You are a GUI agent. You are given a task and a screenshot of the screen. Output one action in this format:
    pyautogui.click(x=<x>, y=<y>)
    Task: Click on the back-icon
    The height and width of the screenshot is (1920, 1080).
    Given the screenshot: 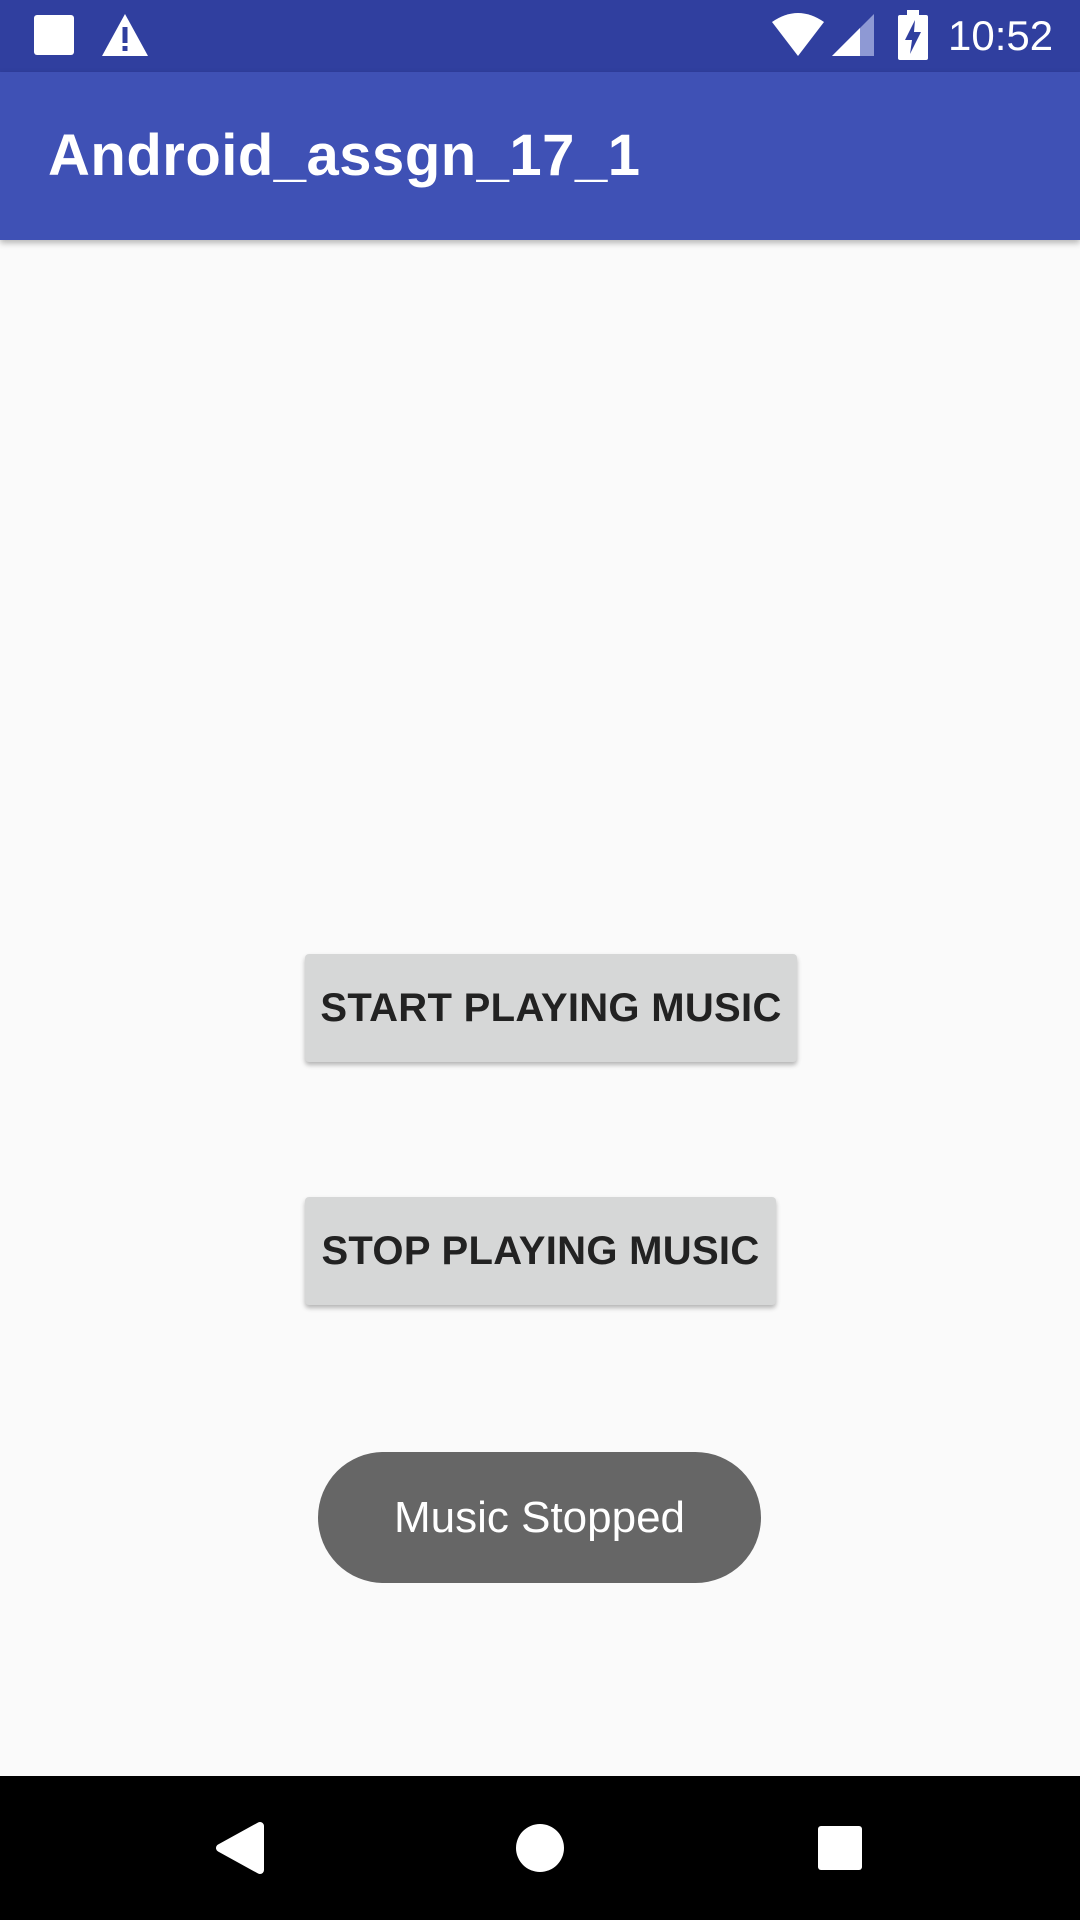 What is the action you would take?
    pyautogui.click(x=240, y=1848)
    